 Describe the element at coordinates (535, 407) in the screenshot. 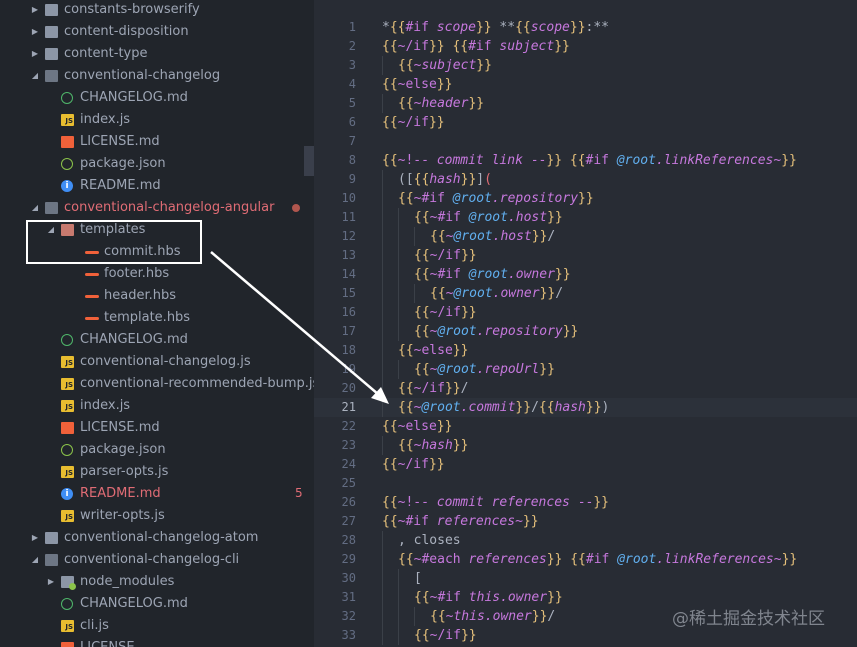

I see `code-token: /` at that location.